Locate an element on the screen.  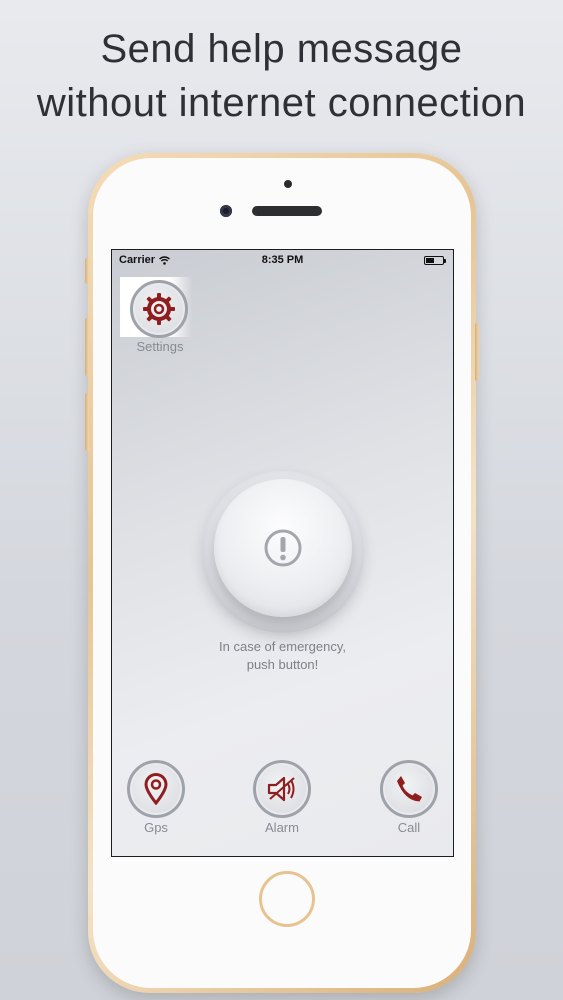
volume-down-button is located at coordinates (87, 422).